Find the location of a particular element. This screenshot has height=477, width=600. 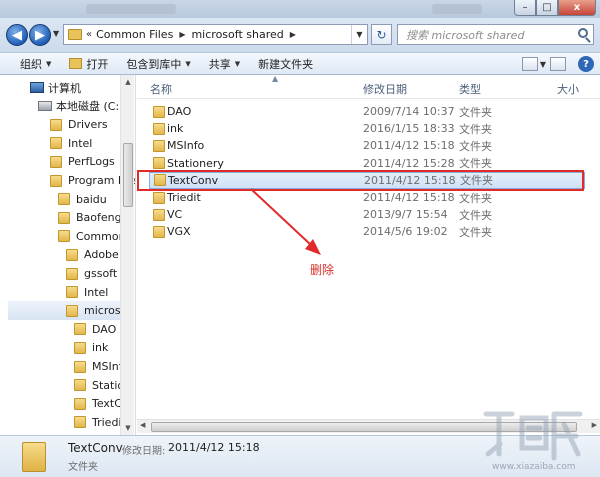

include-in-library-menu: 包含到库中 ▼ is located at coordinates (158, 63).